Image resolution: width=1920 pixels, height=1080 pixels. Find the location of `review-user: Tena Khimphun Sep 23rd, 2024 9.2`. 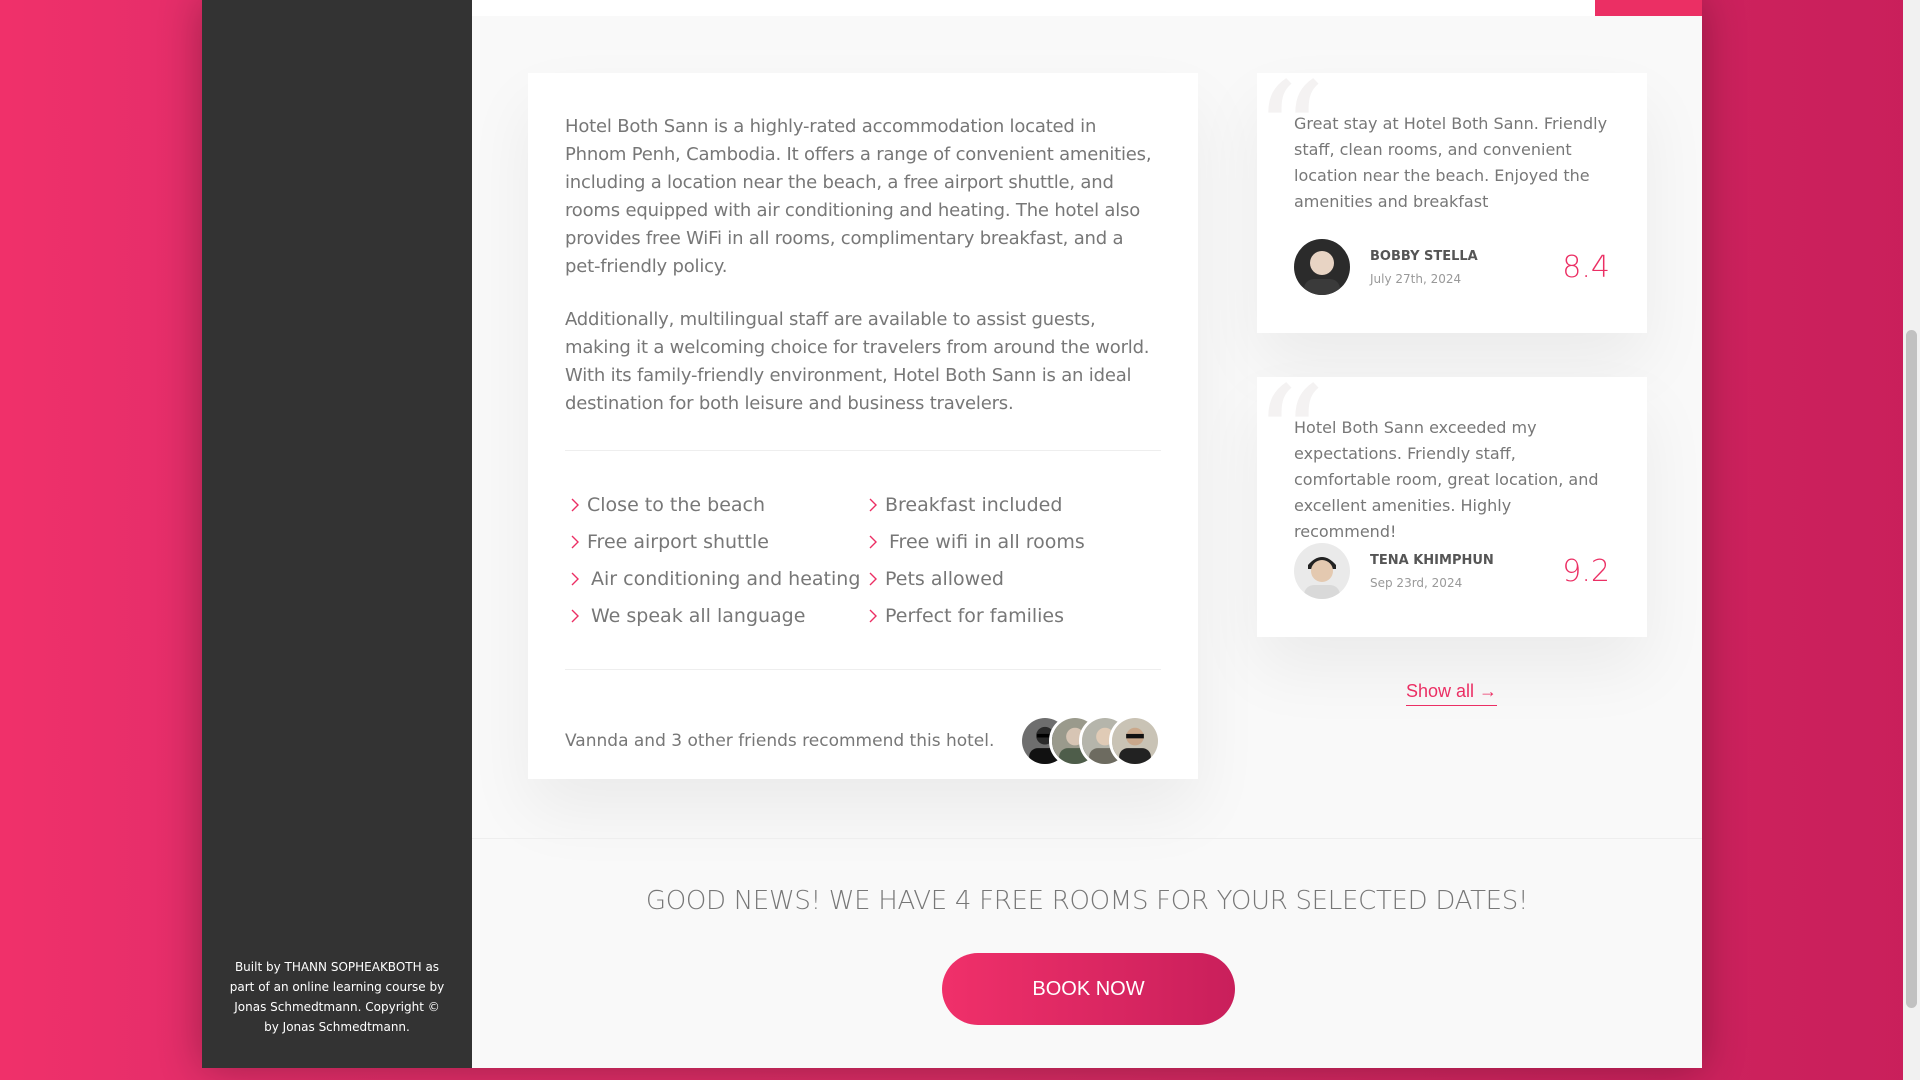

review-user: Tena Khimphun Sep 23rd, 2024 9.2 is located at coordinates (1452, 571).